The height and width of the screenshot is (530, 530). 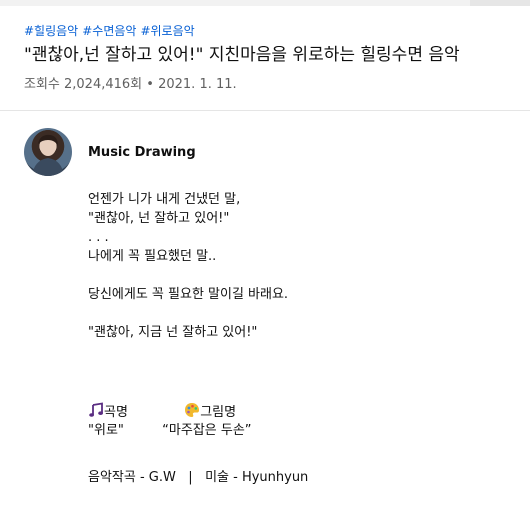 I want to click on art-credit: 미술 - Hyunhyun, so click(x=257, y=477).